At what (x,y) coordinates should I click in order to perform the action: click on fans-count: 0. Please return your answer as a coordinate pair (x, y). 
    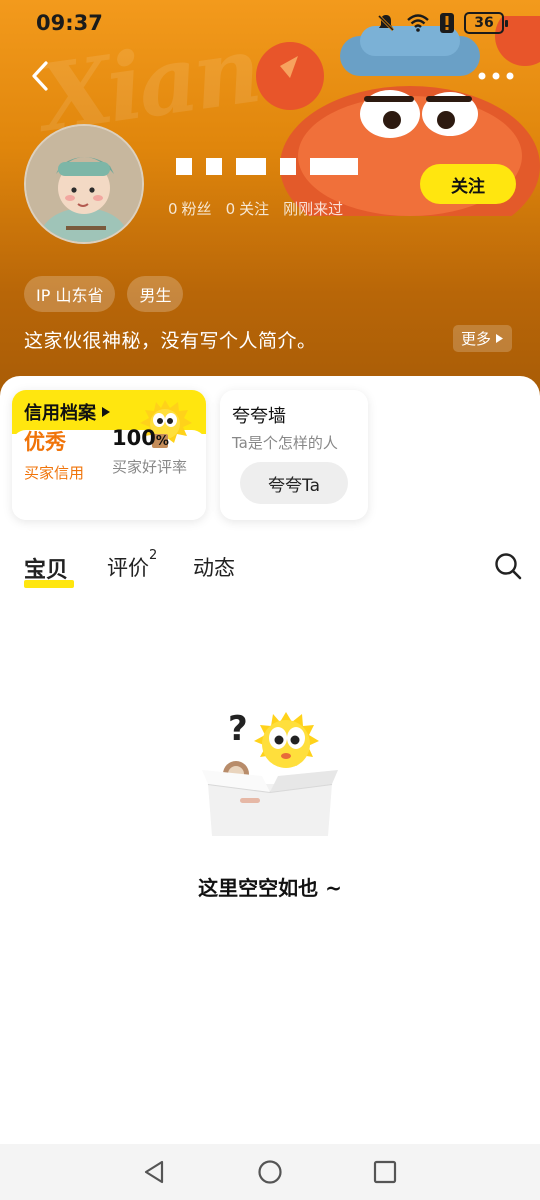
    Looking at the image, I should click on (173, 209).